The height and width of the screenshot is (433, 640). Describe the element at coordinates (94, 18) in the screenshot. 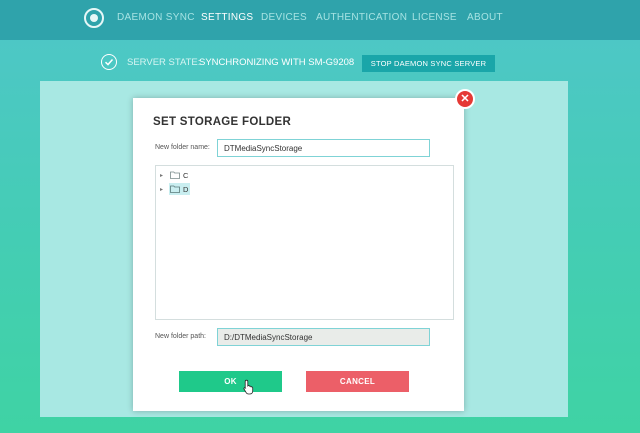

I see `daemon-sync-logo-icon` at that location.